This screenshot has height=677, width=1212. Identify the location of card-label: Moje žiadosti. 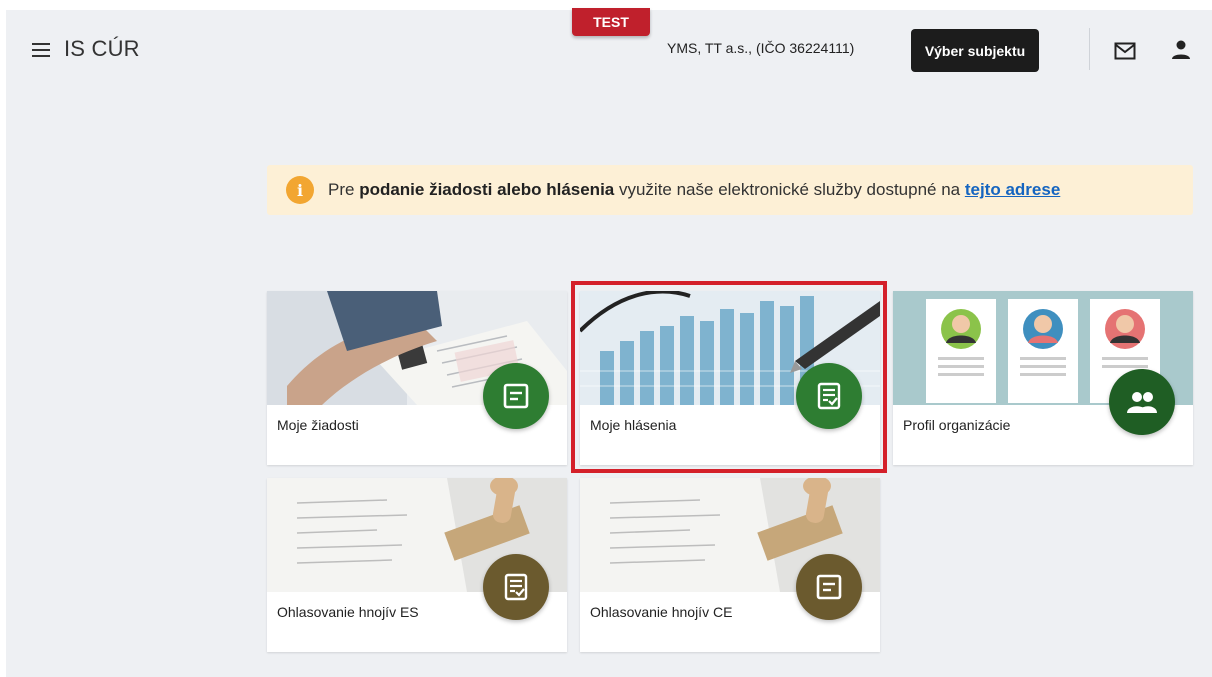
(318, 425).